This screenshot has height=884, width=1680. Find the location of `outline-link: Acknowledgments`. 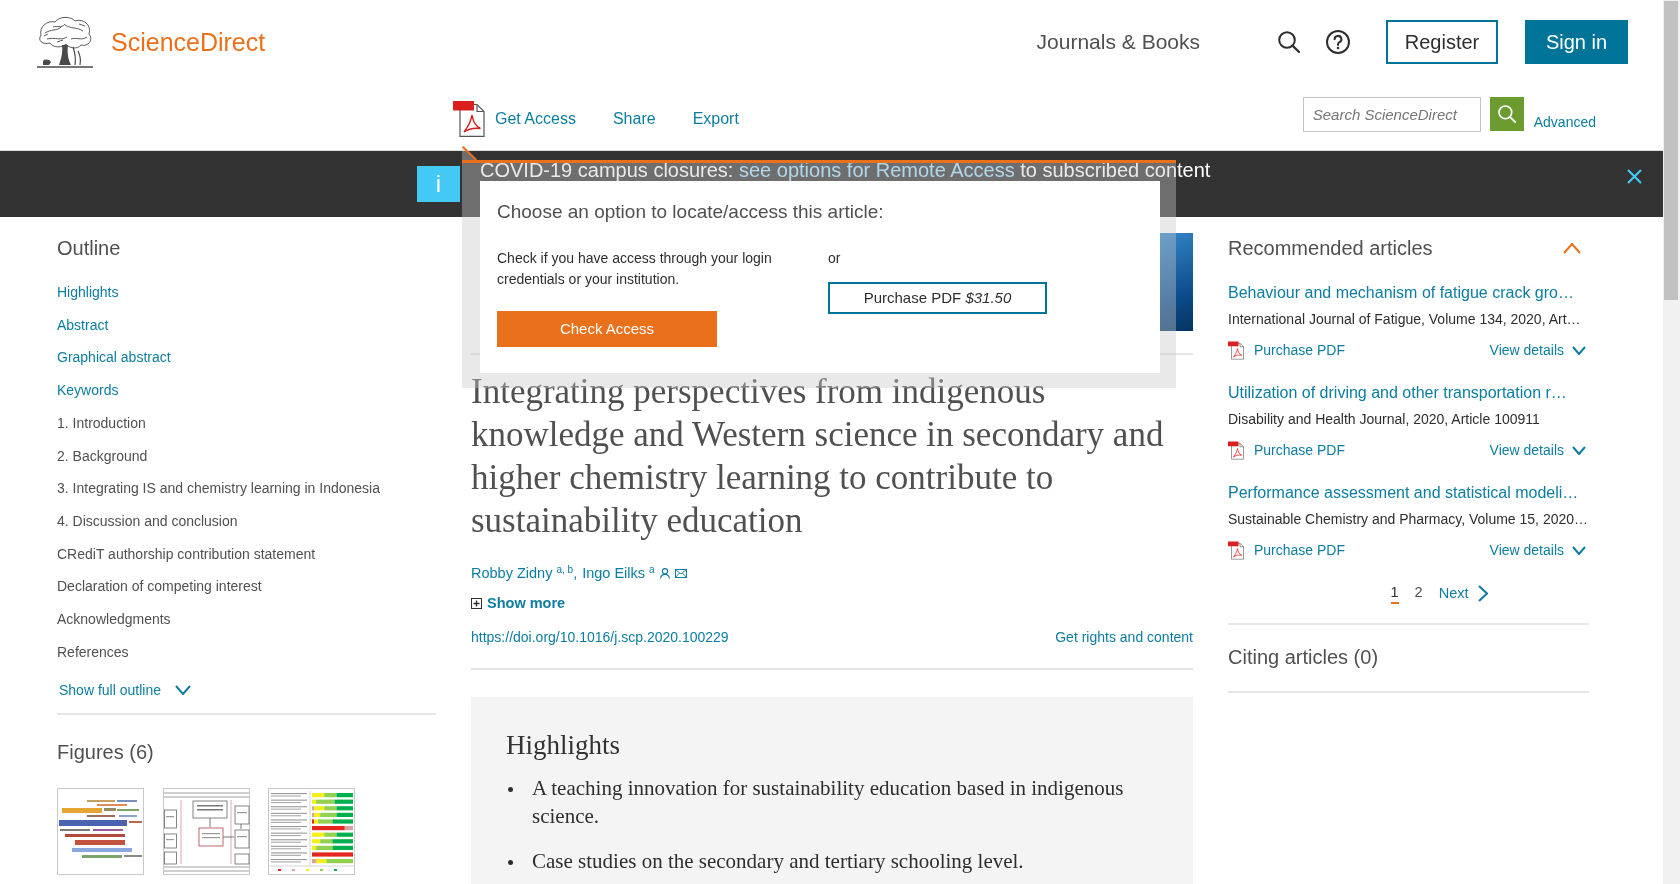

outline-link: Acknowledgments is located at coordinates (114, 619).